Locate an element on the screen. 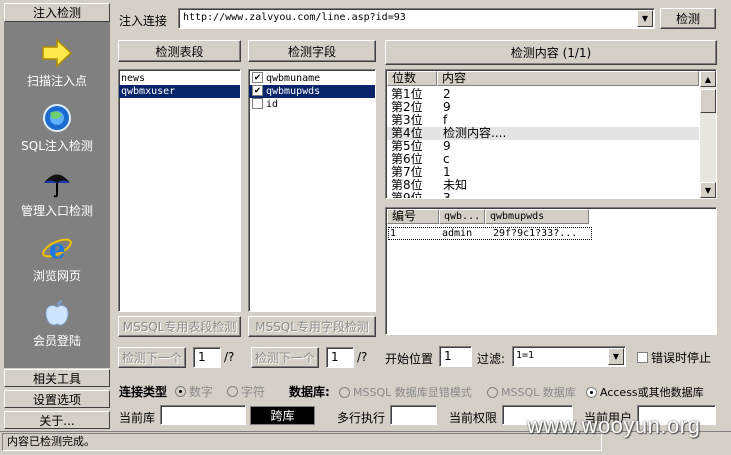 The height and width of the screenshot is (455, 731). current-db-input is located at coordinates (203, 415).